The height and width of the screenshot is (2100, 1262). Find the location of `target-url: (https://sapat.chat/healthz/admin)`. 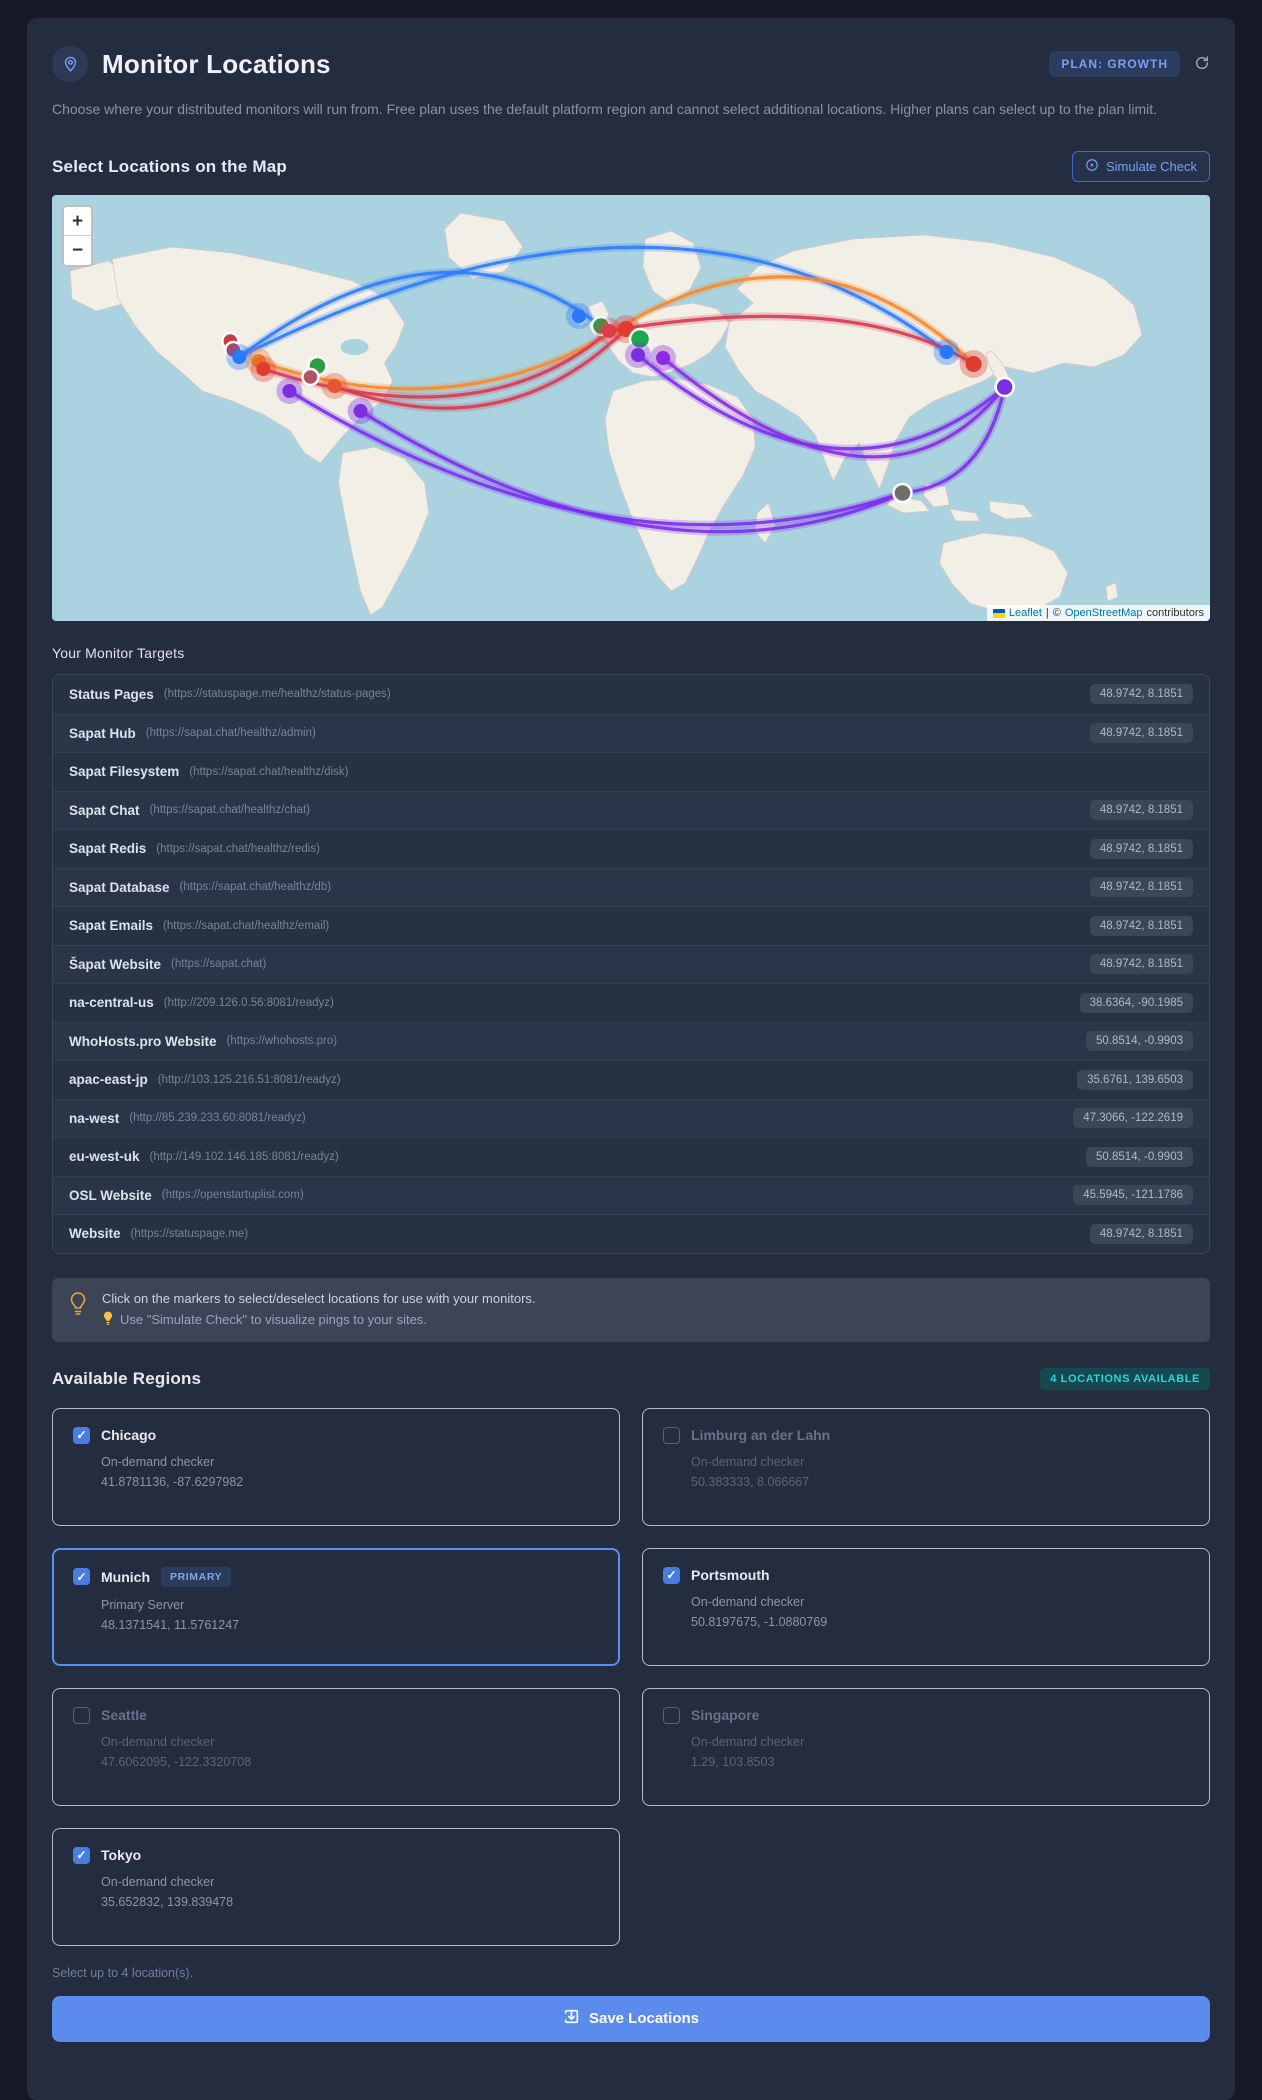

target-url: (https://sapat.chat/healthz/admin) is located at coordinates (230, 733).